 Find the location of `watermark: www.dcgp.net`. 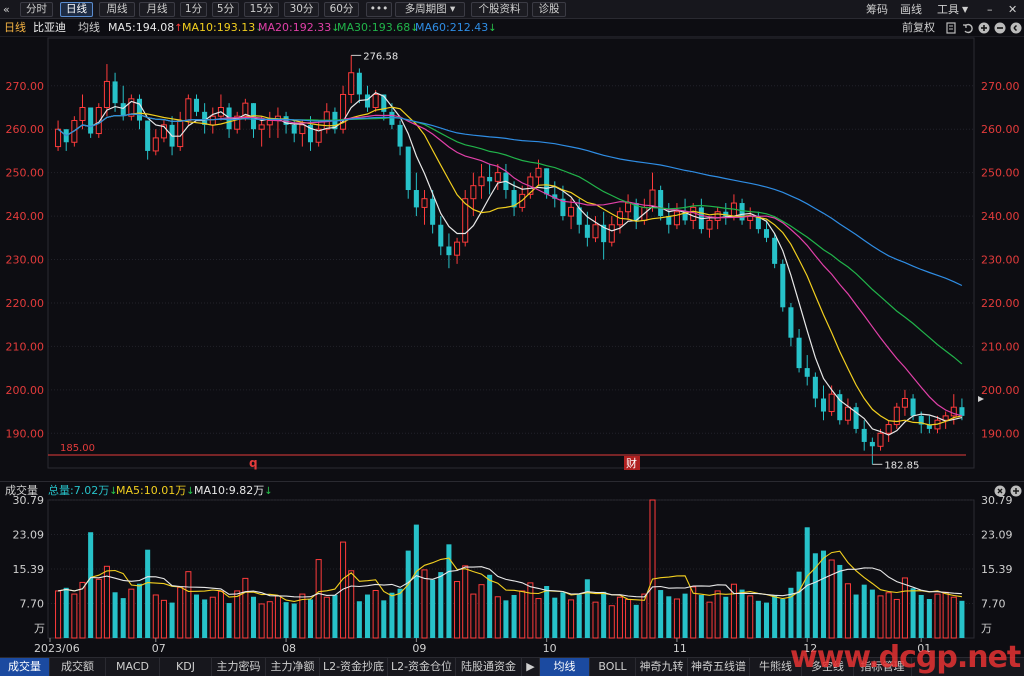

watermark: www.dcgp.net is located at coordinates (905, 657).